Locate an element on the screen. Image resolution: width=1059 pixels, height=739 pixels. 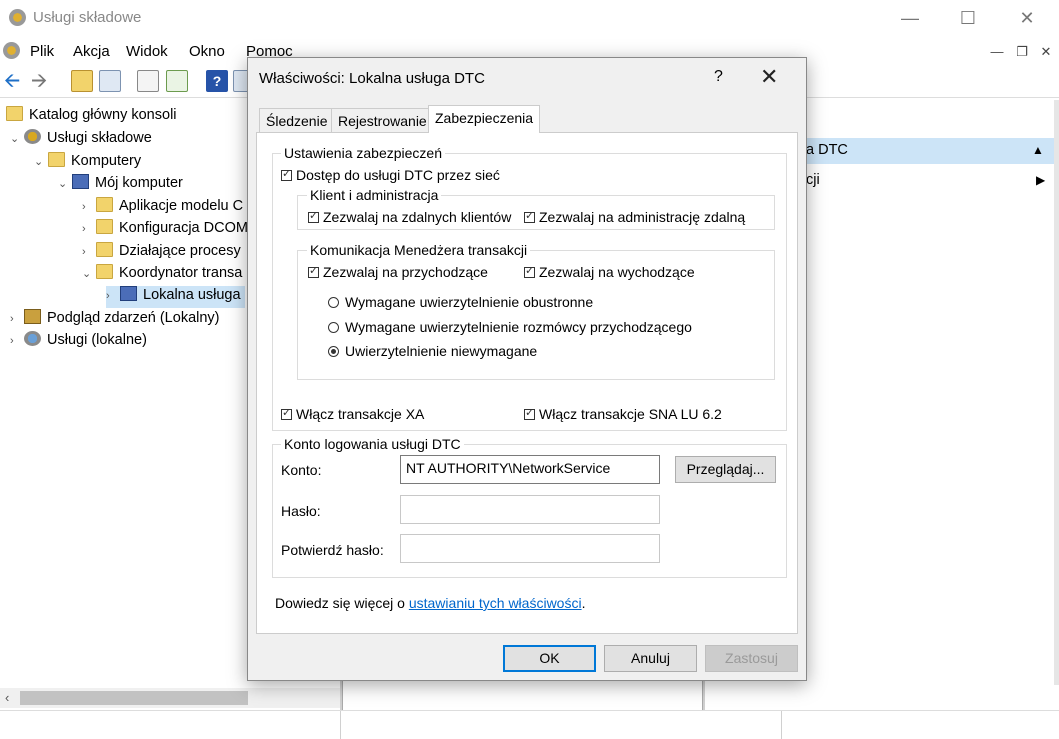
mdi-minimize-button: — is located at coordinates (997, 52).